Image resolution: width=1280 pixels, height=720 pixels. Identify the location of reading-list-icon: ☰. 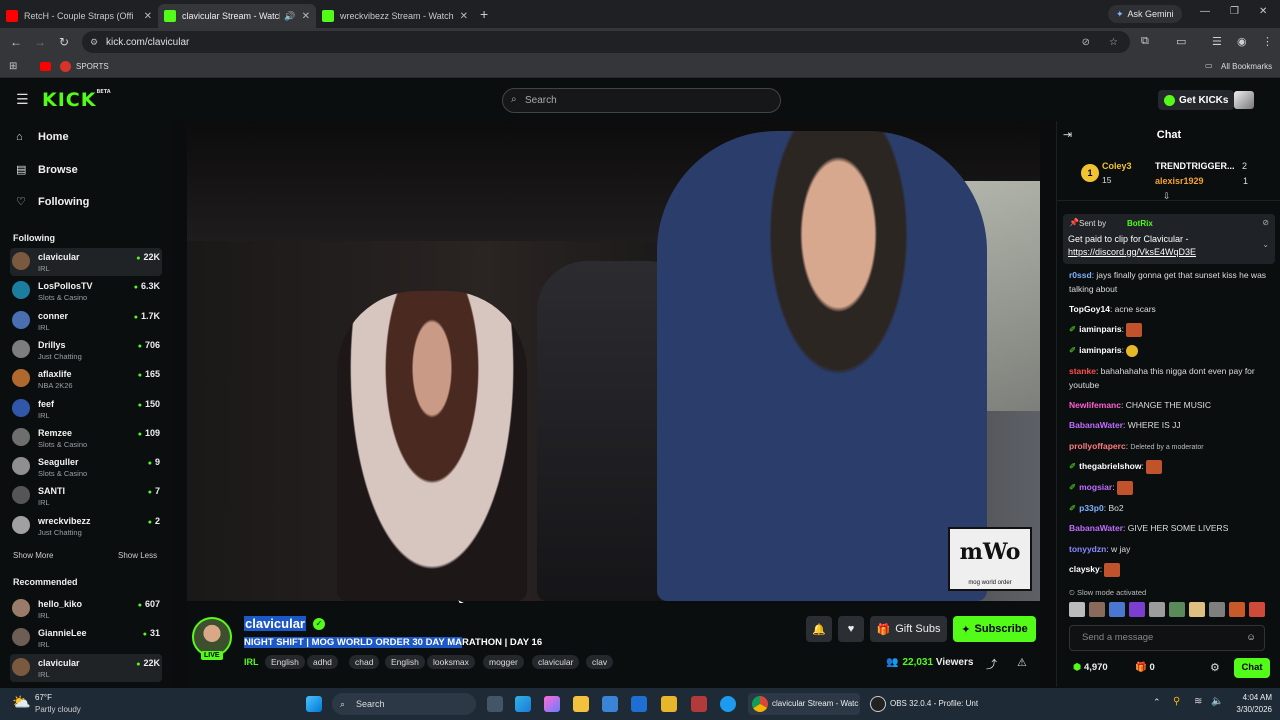
(1217, 41).